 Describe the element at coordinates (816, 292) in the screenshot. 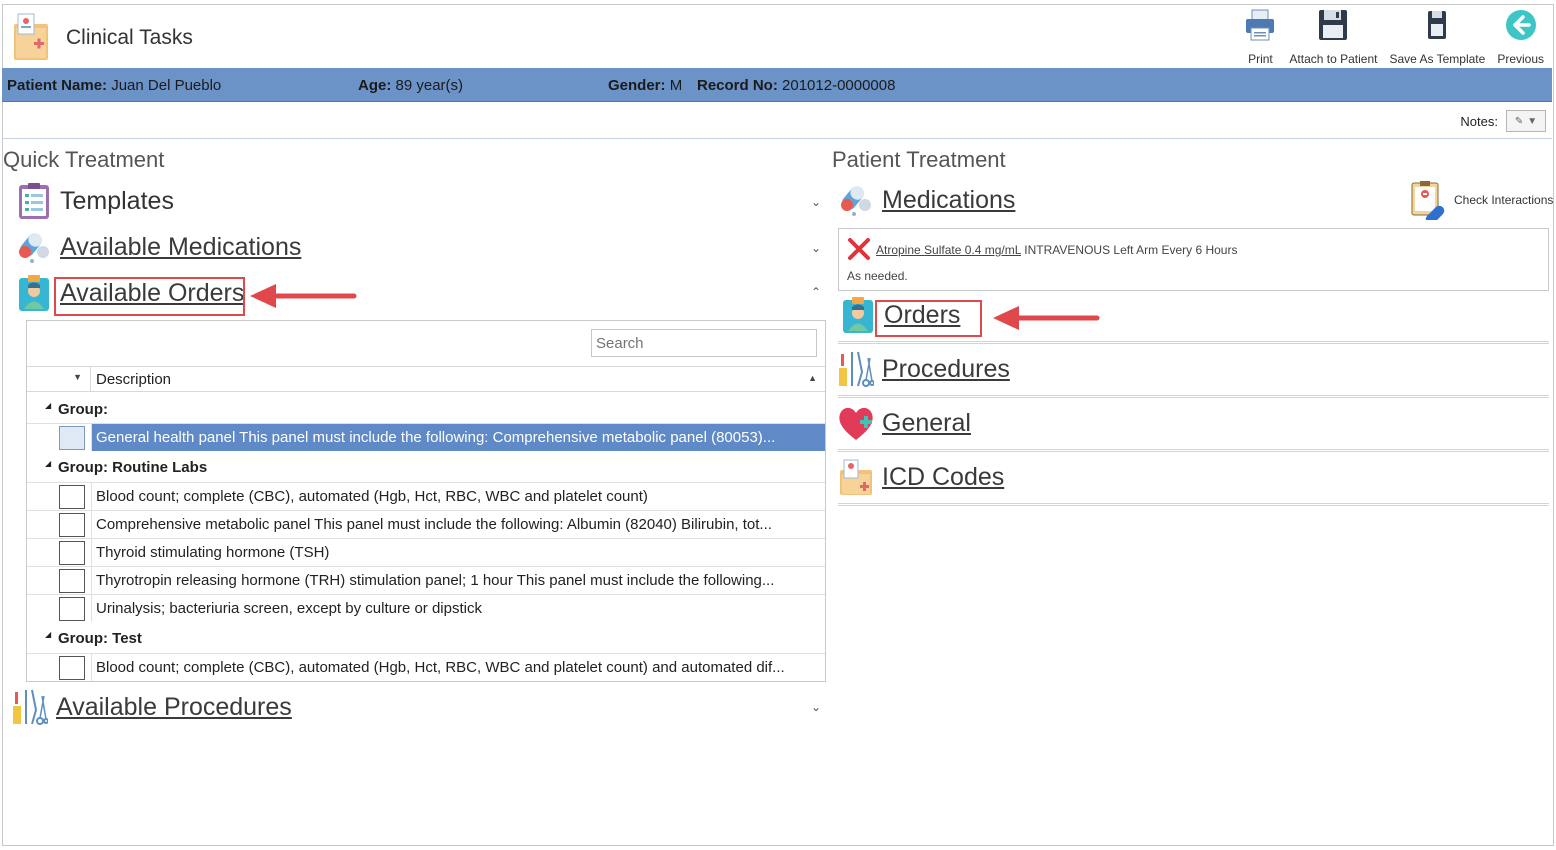

I see `available-orders-chevron-up-icon: ⌃` at that location.